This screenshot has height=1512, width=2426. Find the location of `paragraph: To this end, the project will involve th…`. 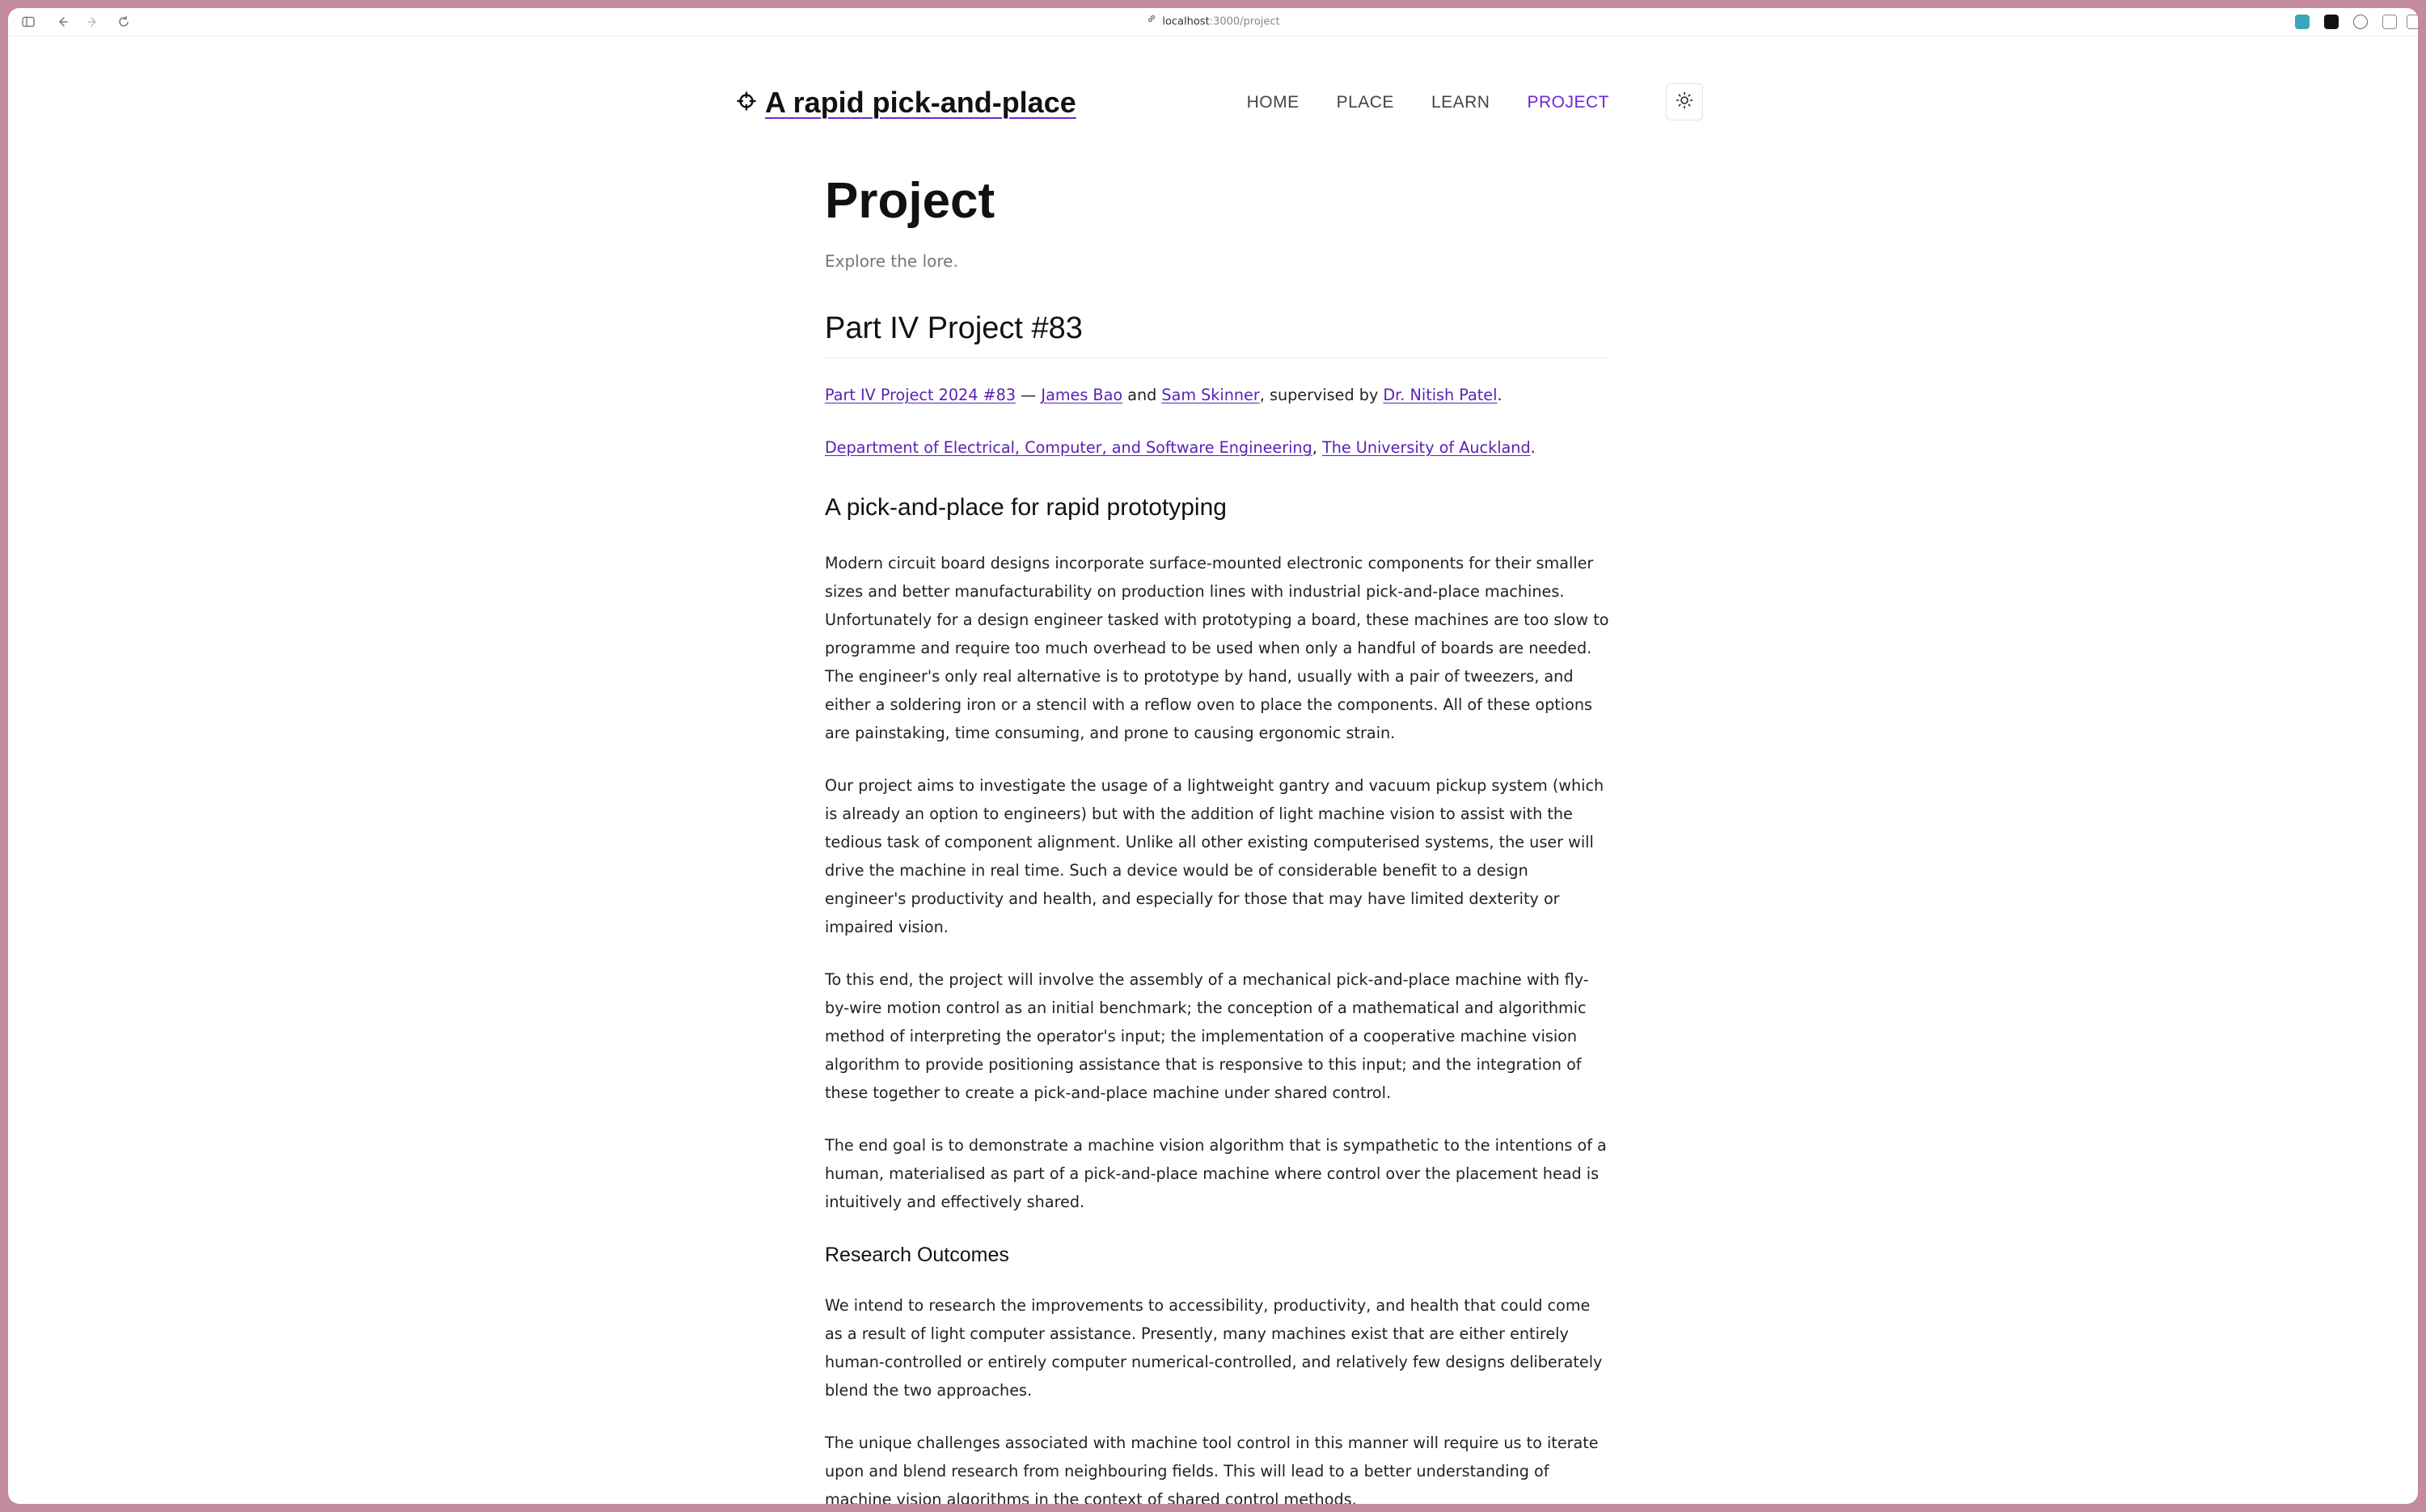

paragraph: To this end, the project will involve th… is located at coordinates (1207, 1036).